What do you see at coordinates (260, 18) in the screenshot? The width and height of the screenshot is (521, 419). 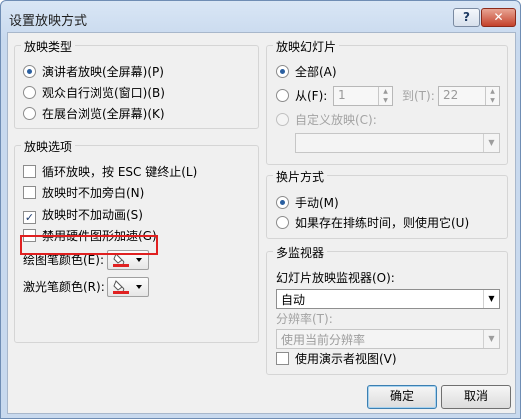 I see `title-bar: 设置放映方式 ? ✕` at bounding box center [260, 18].